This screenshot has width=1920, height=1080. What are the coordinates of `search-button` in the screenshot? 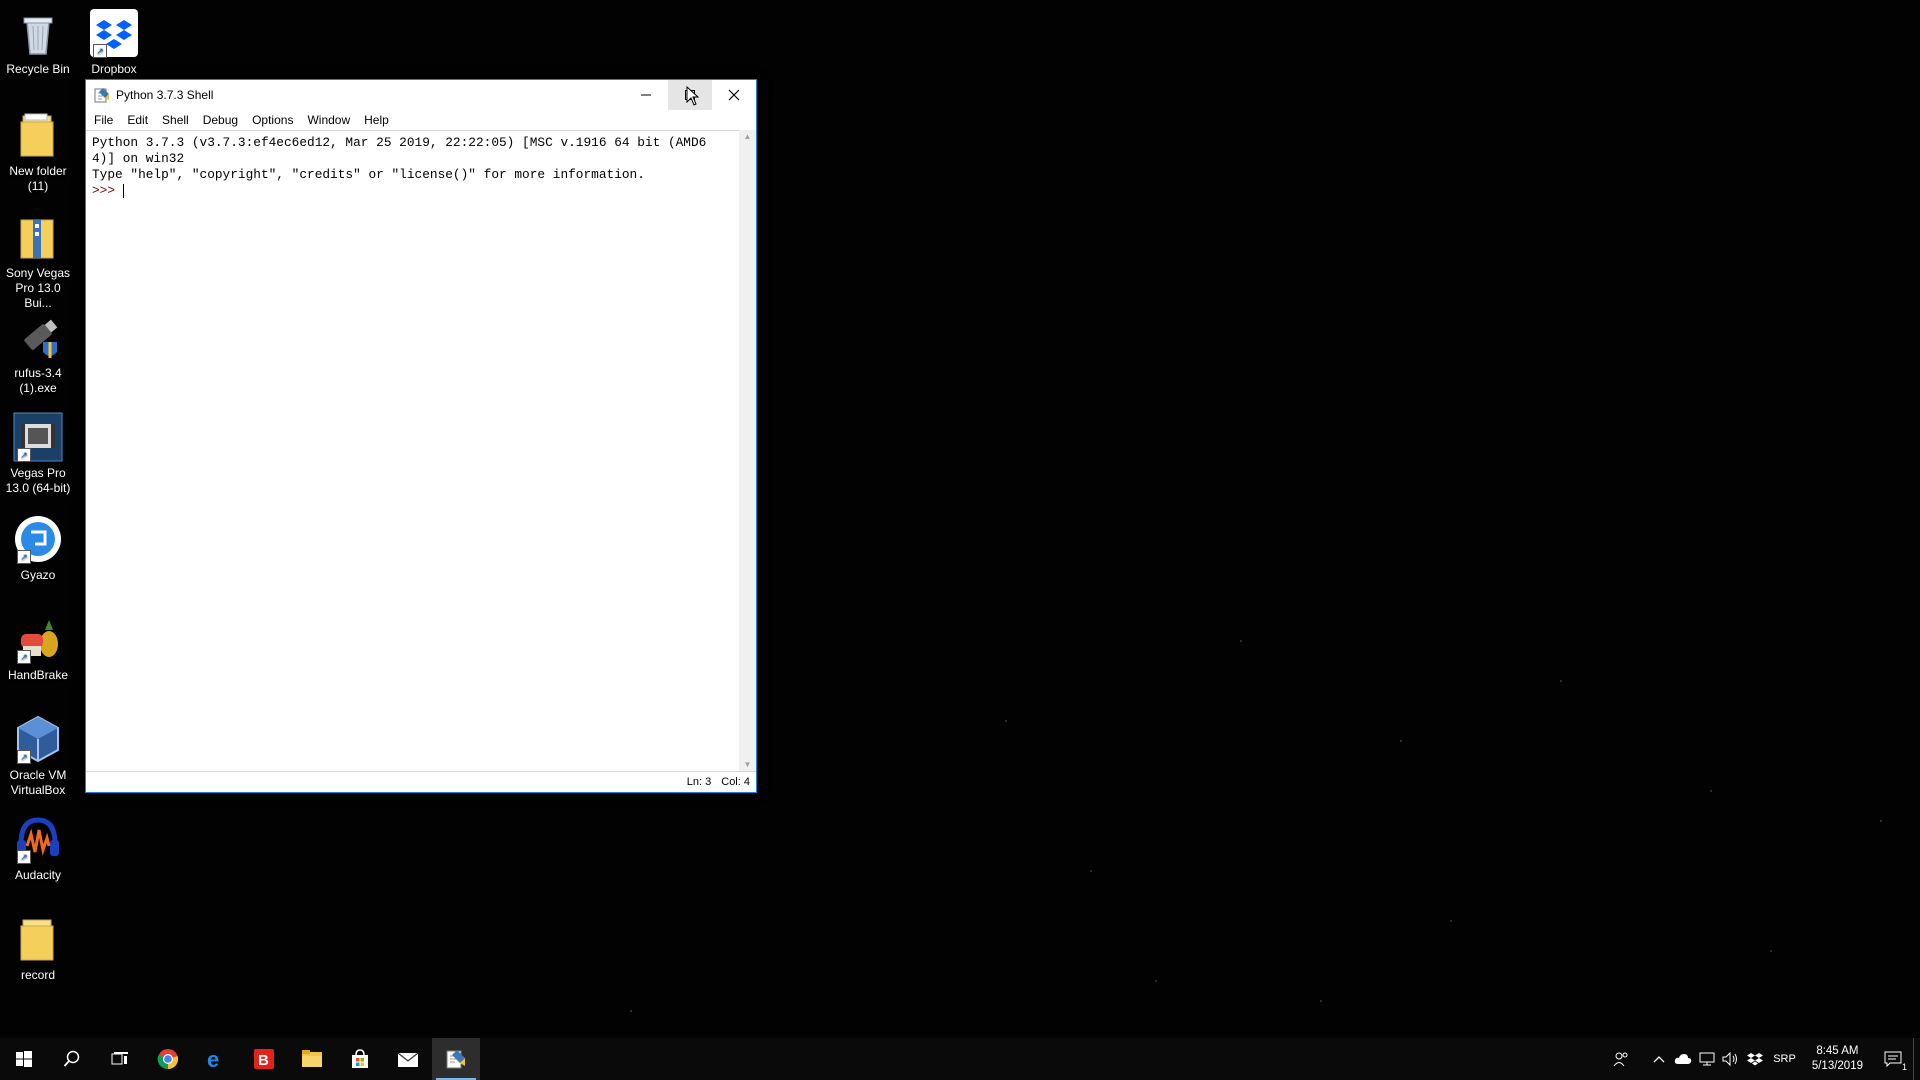 It's located at (72, 1059).